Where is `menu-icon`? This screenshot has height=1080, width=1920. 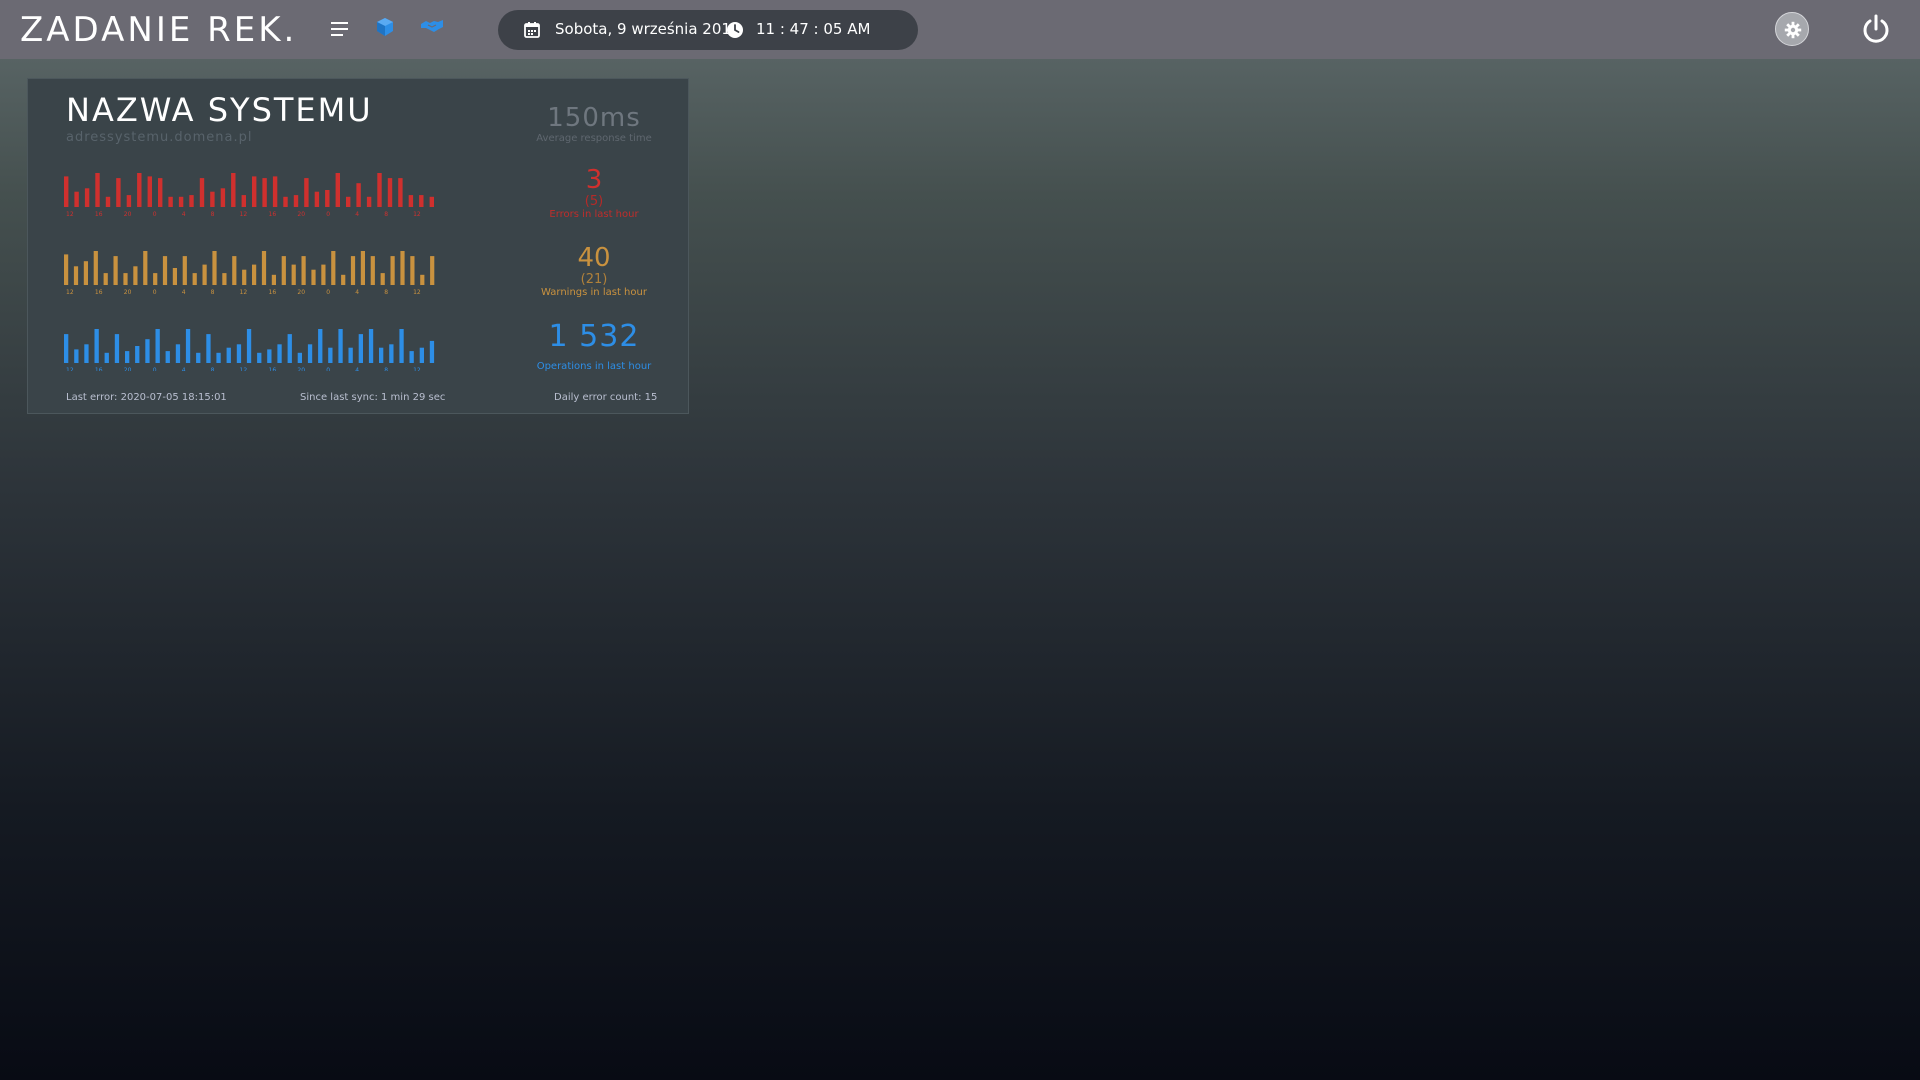 menu-icon is located at coordinates (340, 29).